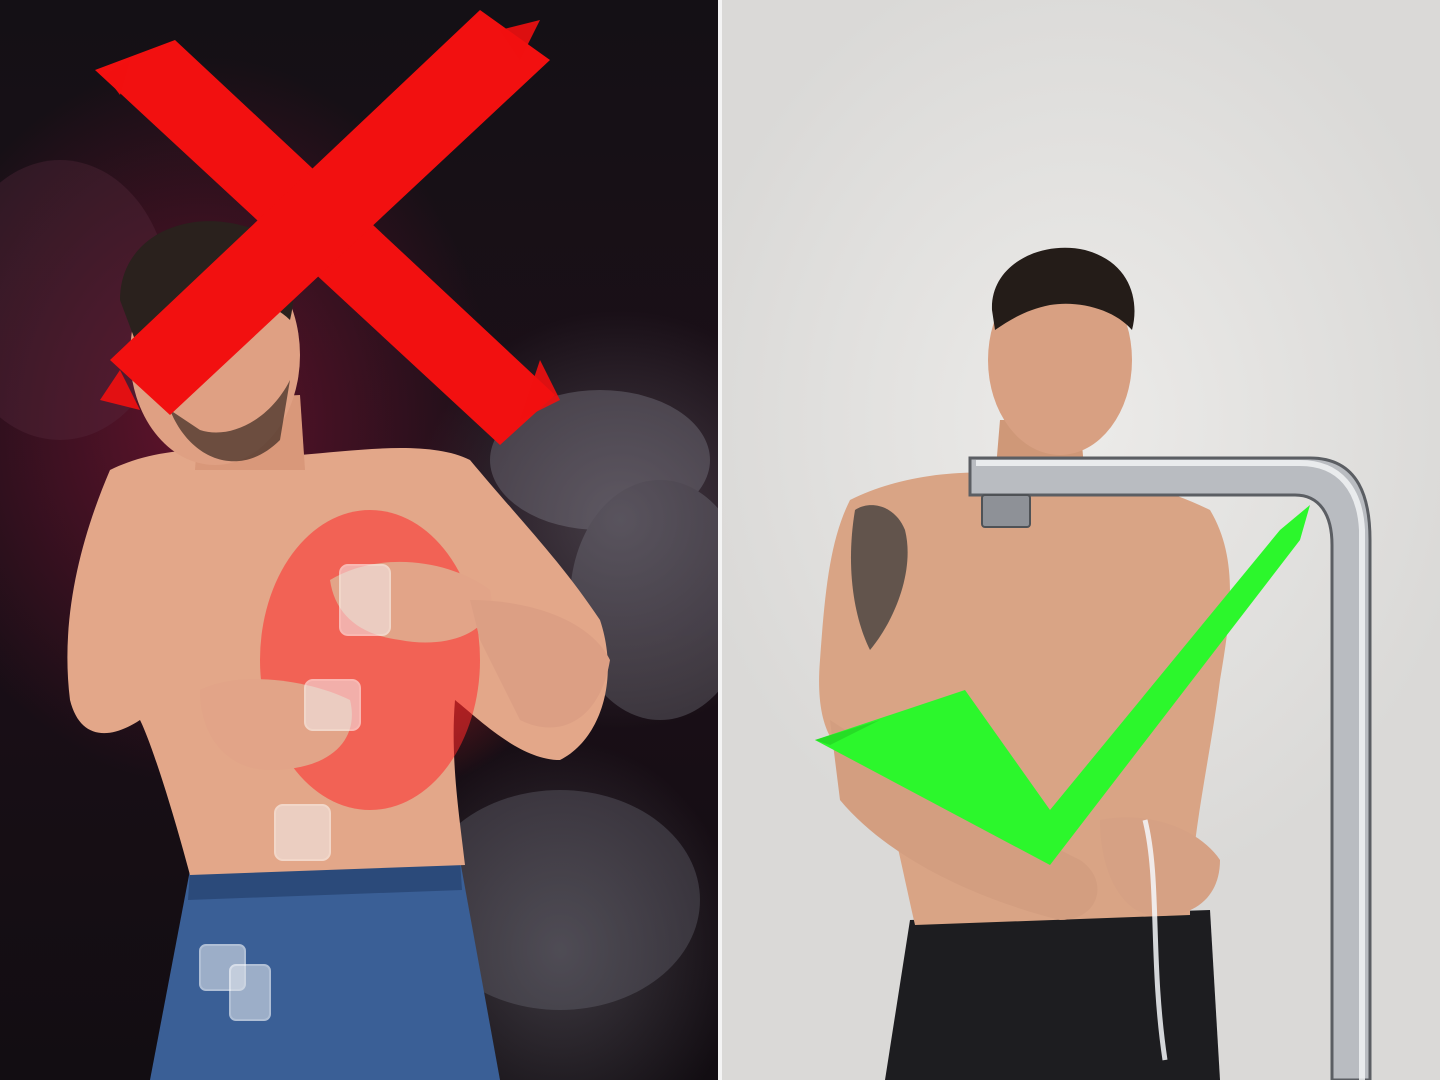  I want to click on panel-divider, so click(720, 540).